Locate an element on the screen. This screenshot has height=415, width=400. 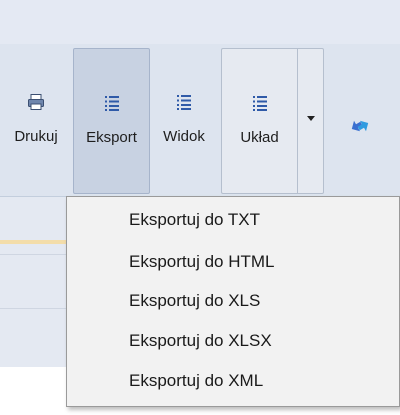
layout-button: Układ is located at coordinates (259, 121).